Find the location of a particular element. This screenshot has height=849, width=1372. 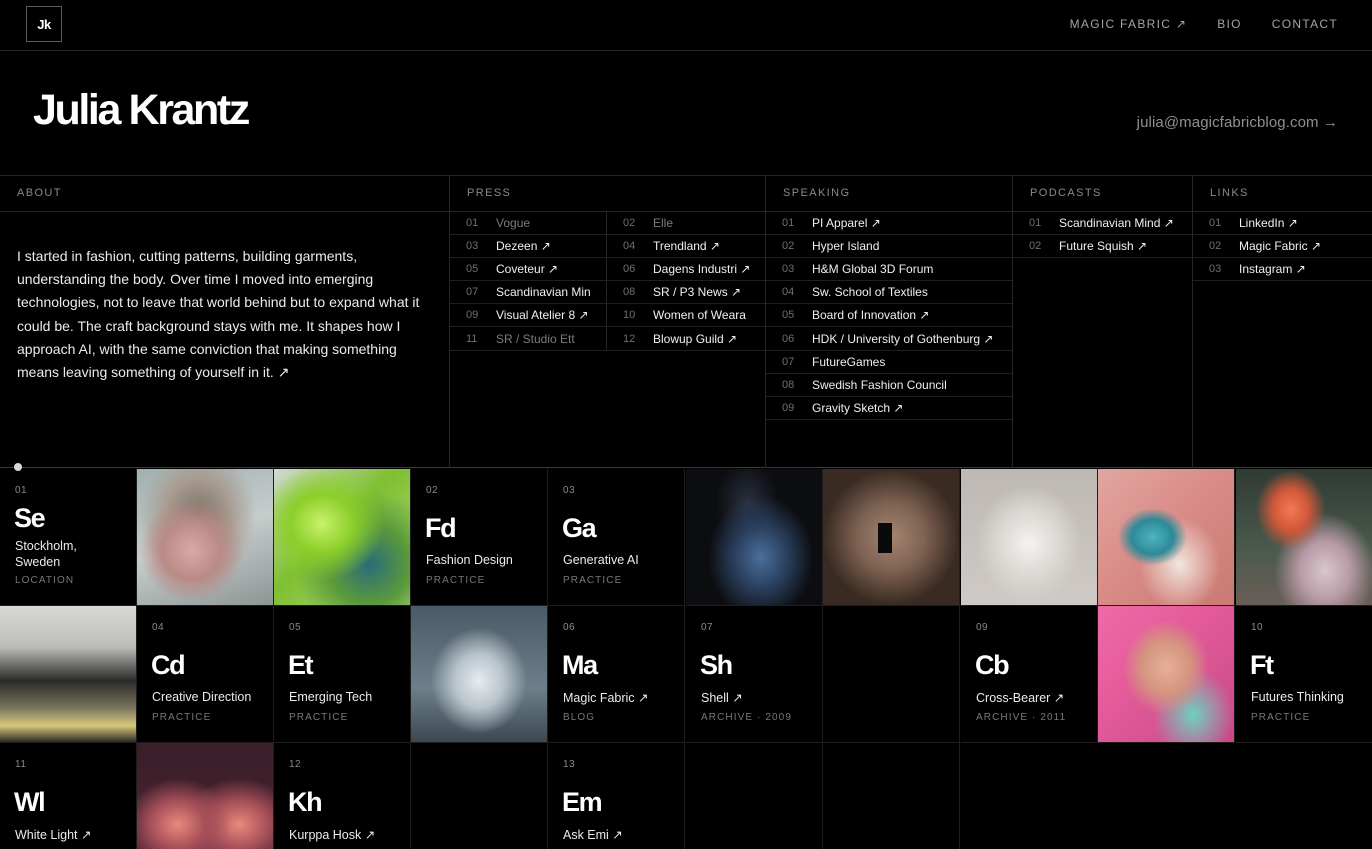

press-item-label: Elle is located at coordinates (663, 223).